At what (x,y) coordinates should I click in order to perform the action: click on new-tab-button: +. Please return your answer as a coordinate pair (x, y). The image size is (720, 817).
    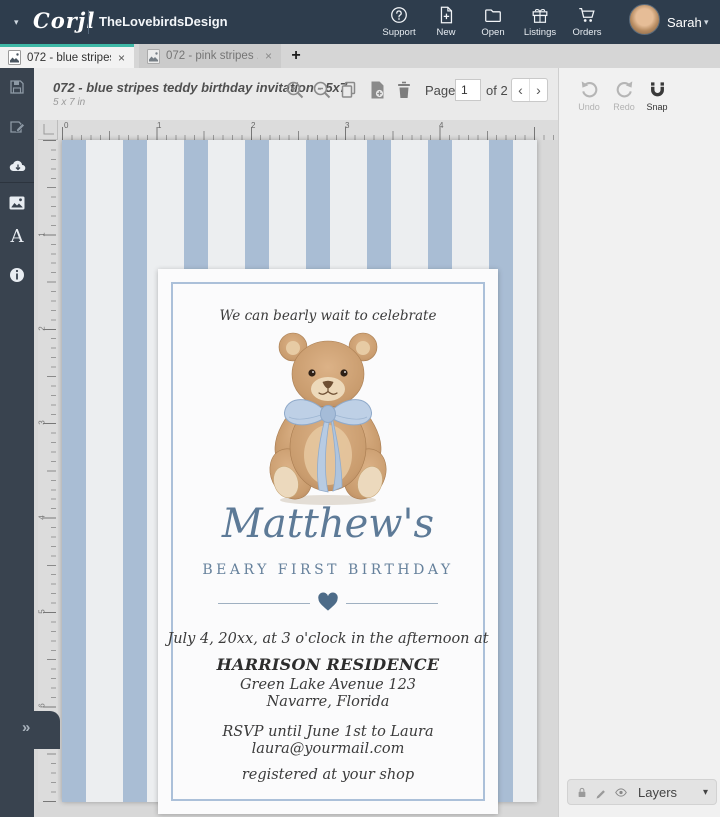
    Looking at the image, I should click on (296, 56).